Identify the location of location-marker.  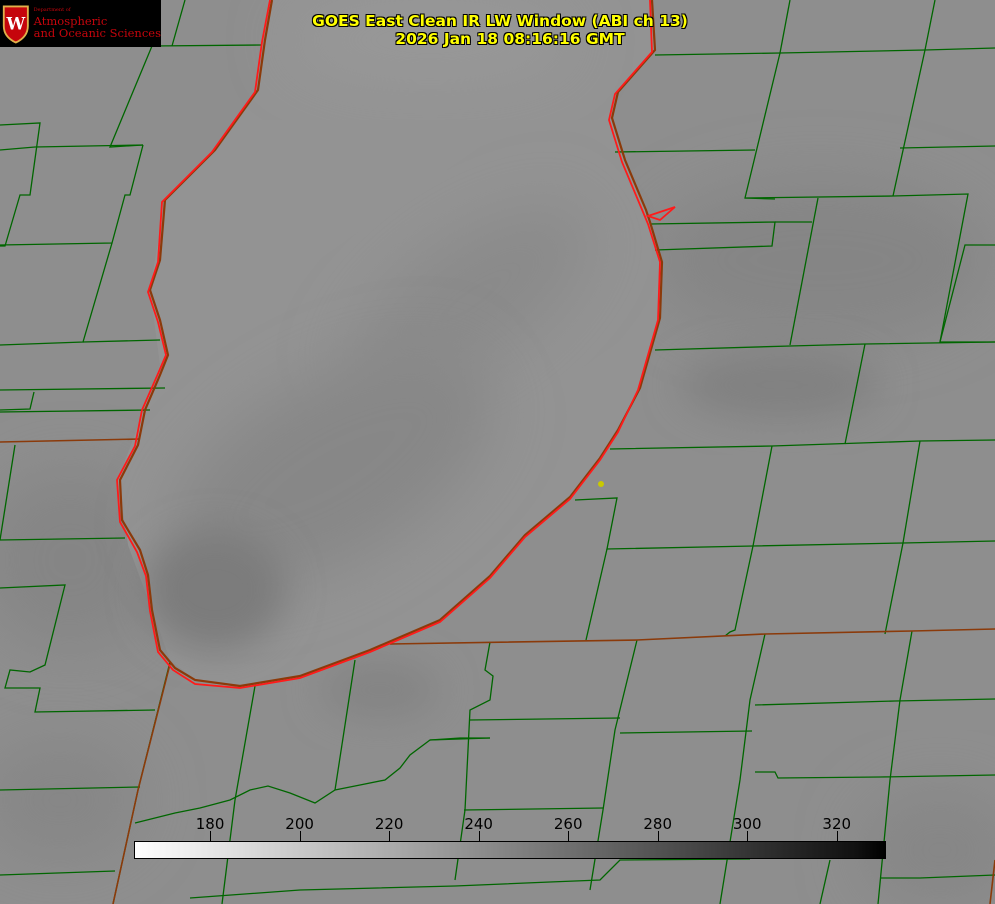
(601, 484).